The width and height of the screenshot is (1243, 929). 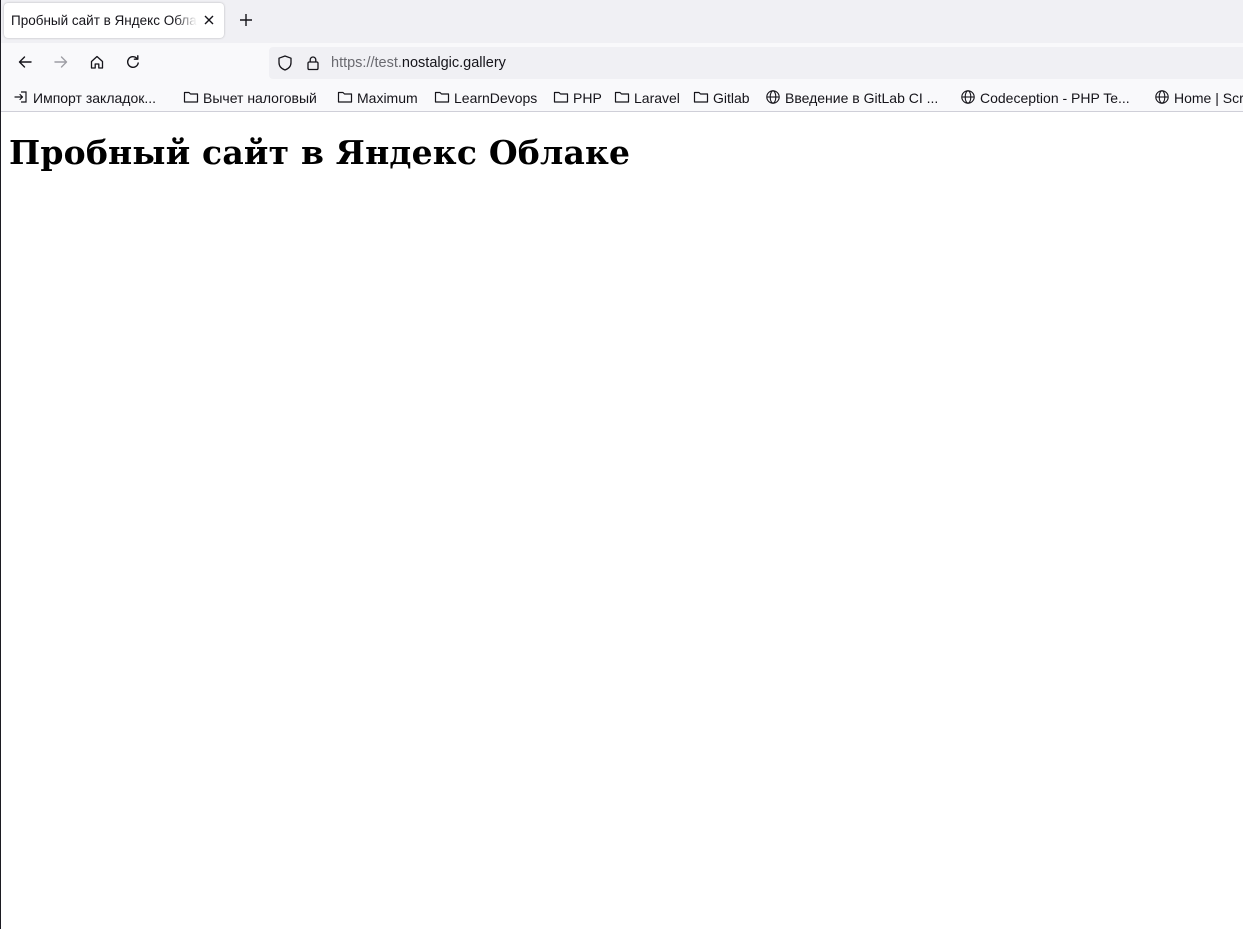 I want to click on lock-icon, so click(x=313, y=63).